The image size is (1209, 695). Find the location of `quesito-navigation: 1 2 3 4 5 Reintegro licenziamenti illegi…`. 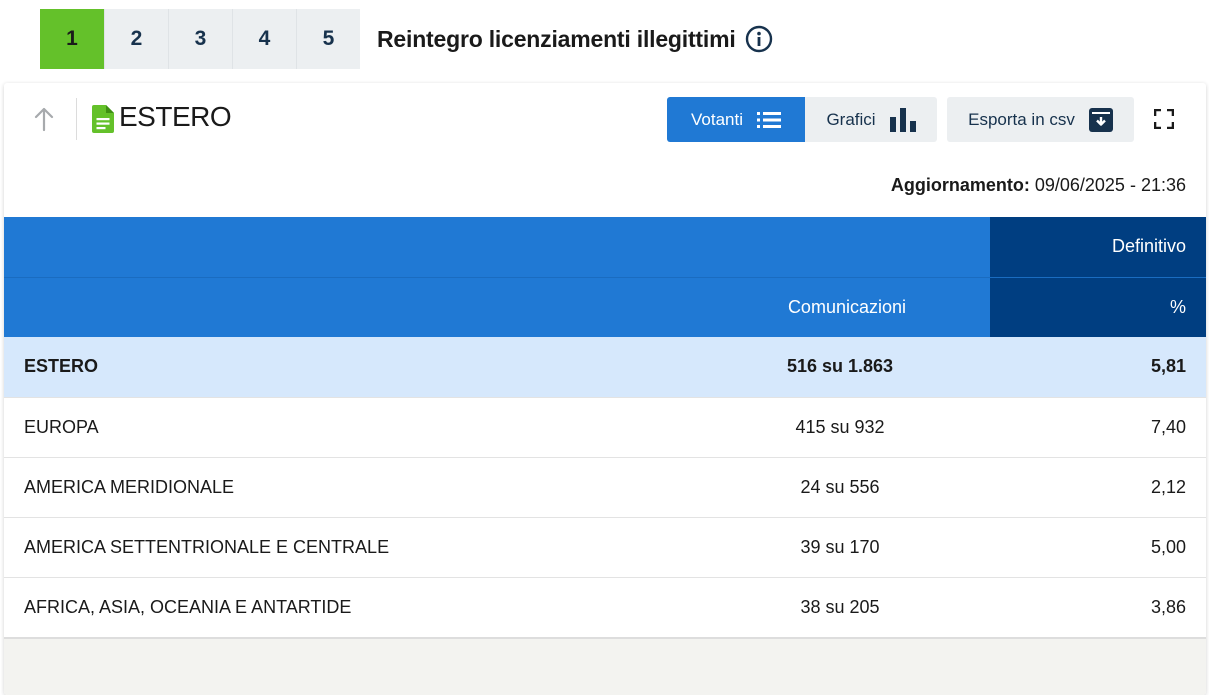

quesito-navigation: 1 2 3 4 5 Reintegro licenziamenti illegi… is located at coordinates (406, 39).